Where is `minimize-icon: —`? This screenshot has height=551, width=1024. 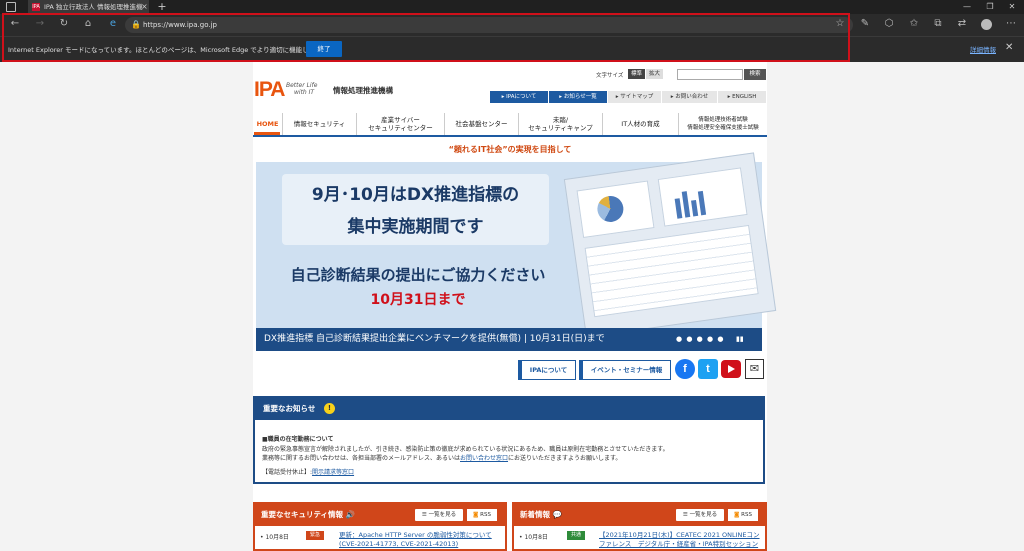
minimize-icon: — is located at coordinates (967, 7).